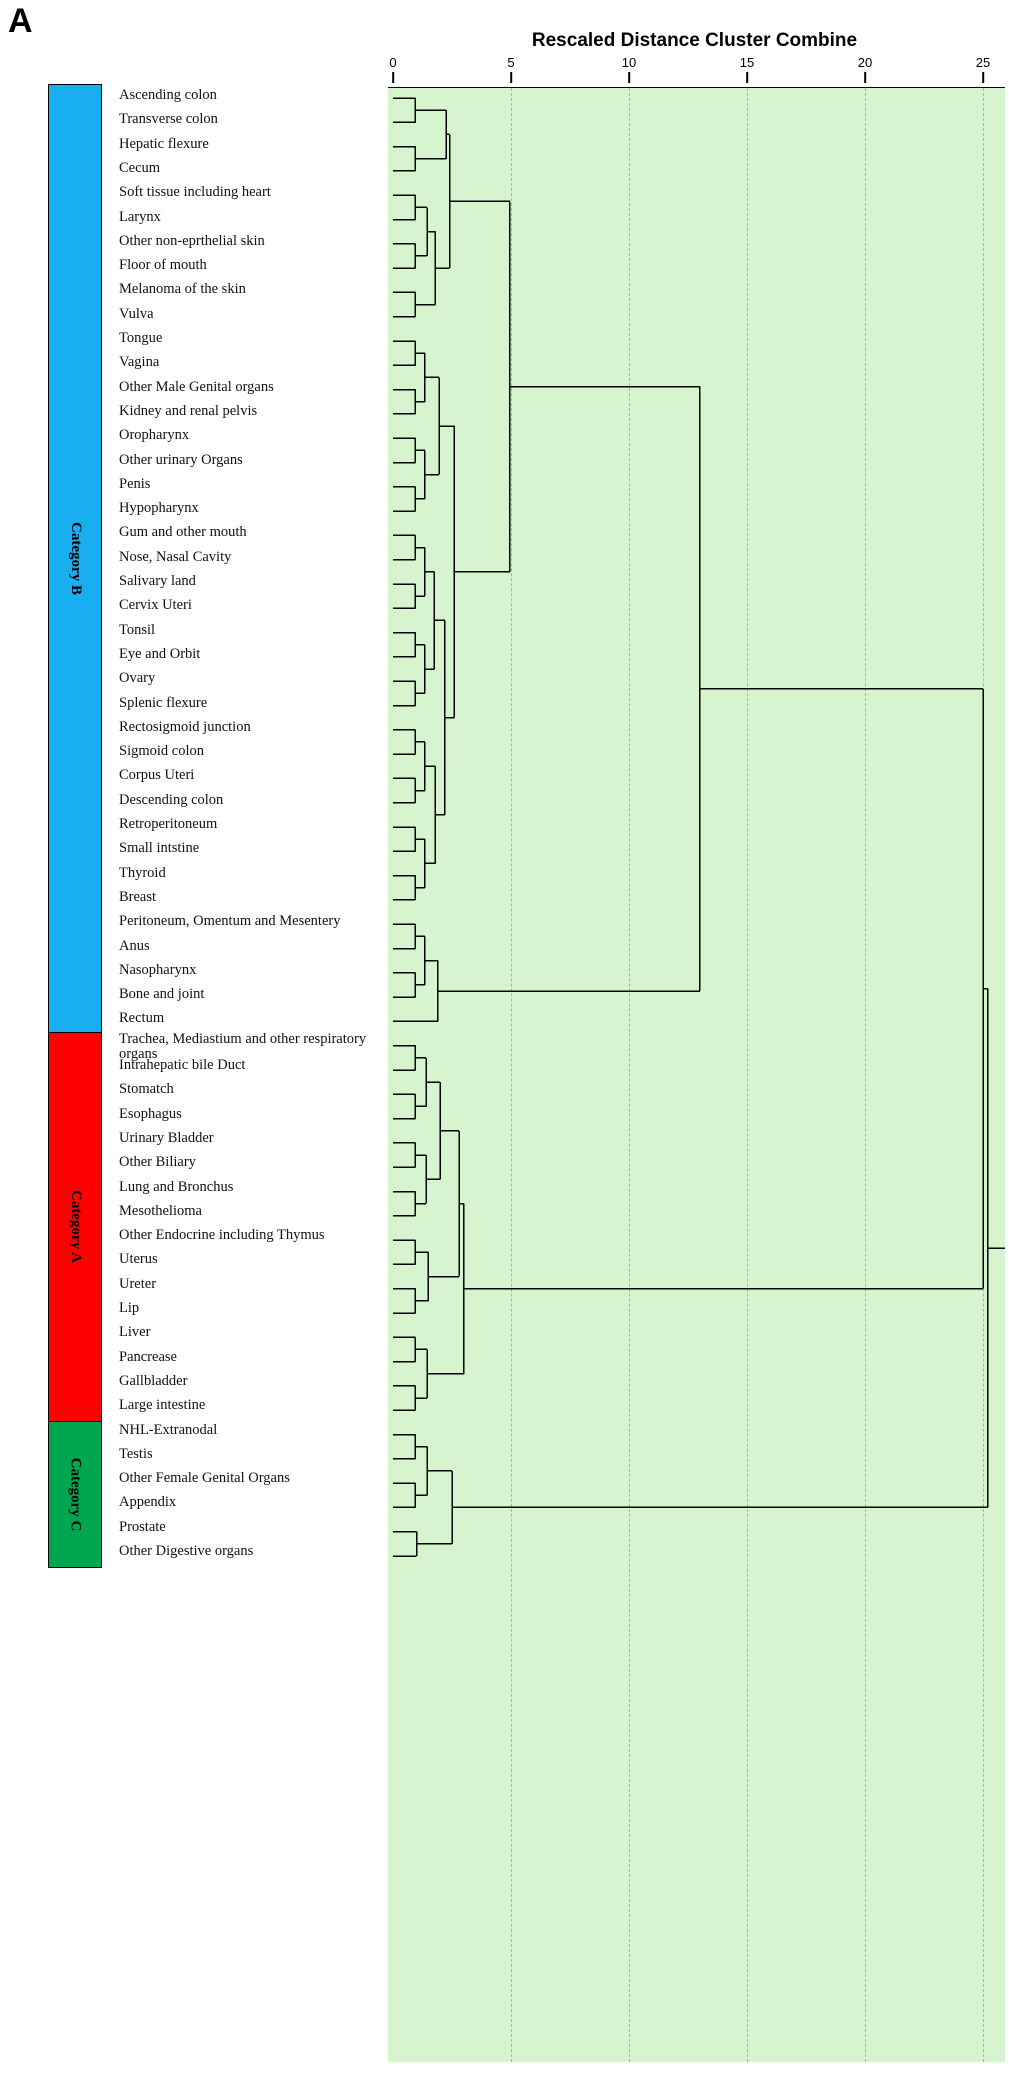 This screenshot has height=2084, width=1009. What do you see at coordinates (393, 62) in the screenshot?
I see `x-tick-label: 0` at bounding box center [393, 62].